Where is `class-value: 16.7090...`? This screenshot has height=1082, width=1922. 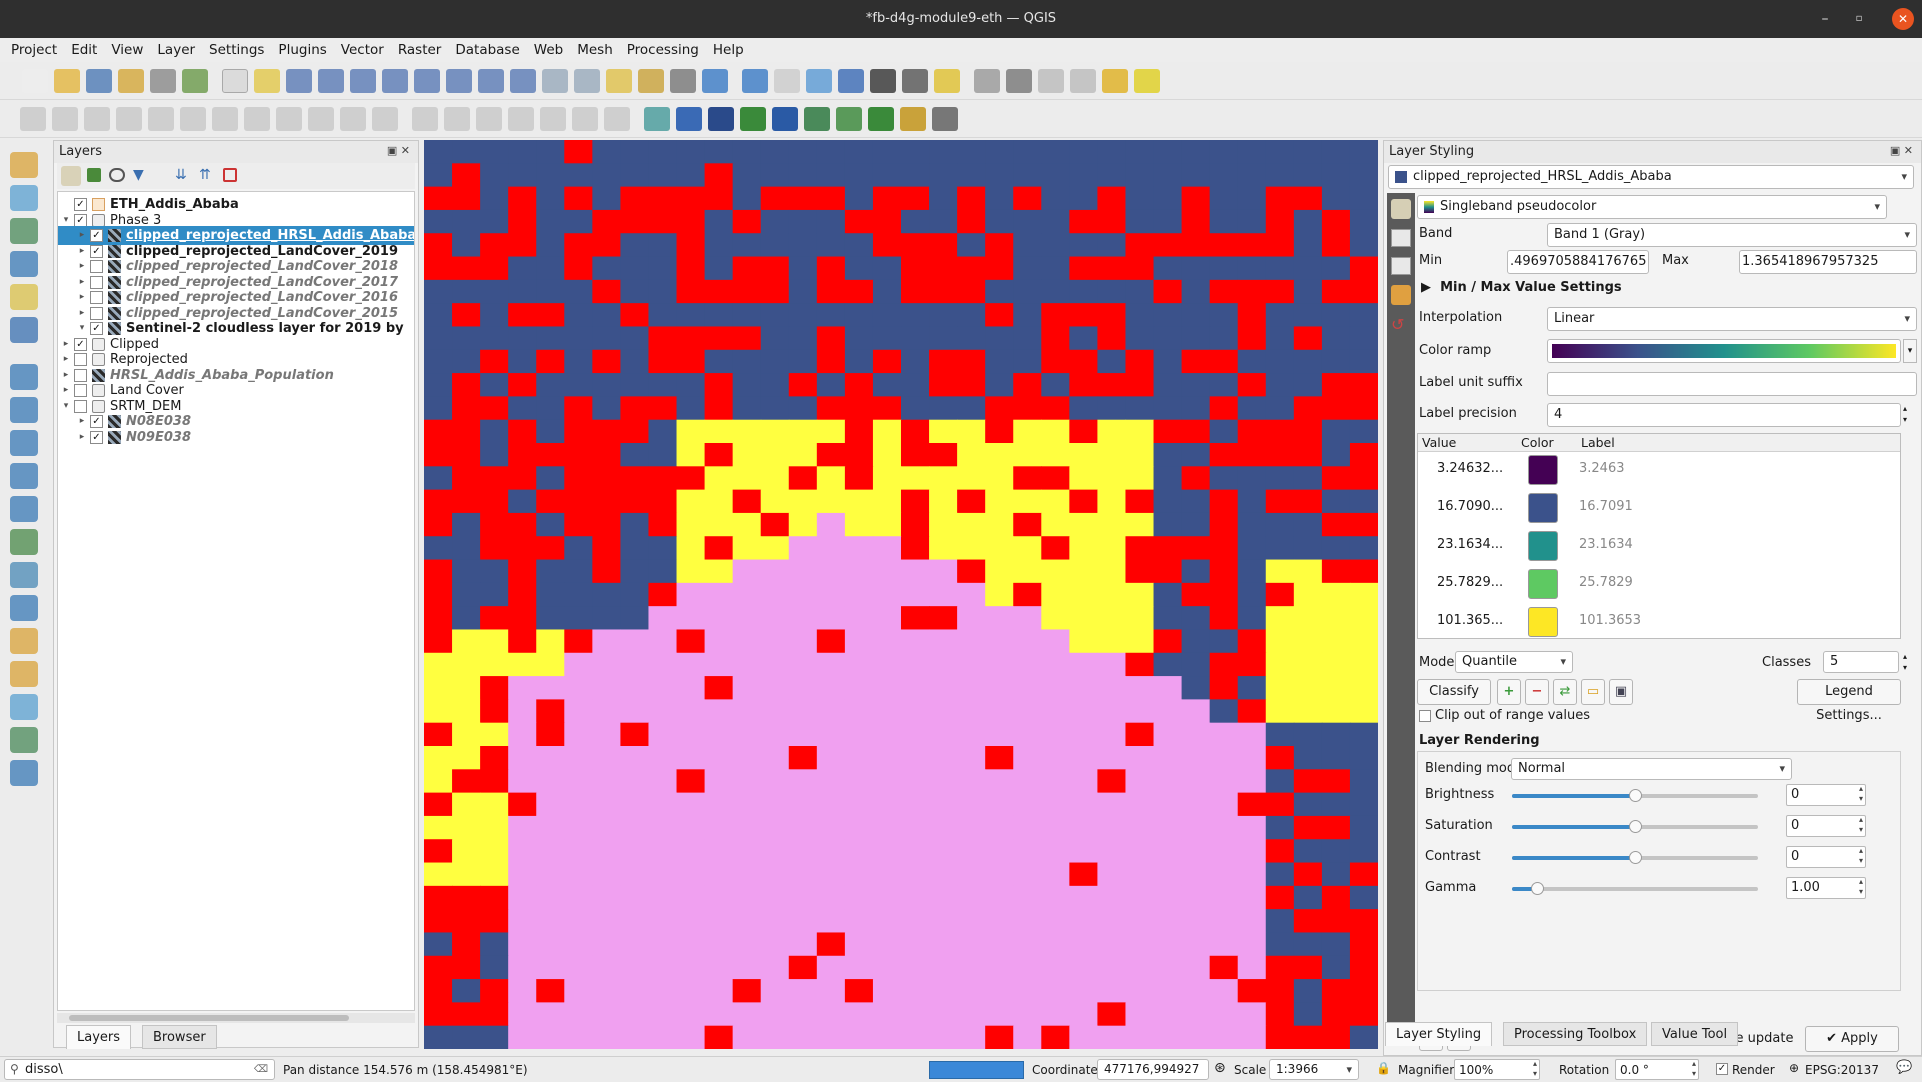 class-value: 16.7090... is located at coordinates (1470, 506).